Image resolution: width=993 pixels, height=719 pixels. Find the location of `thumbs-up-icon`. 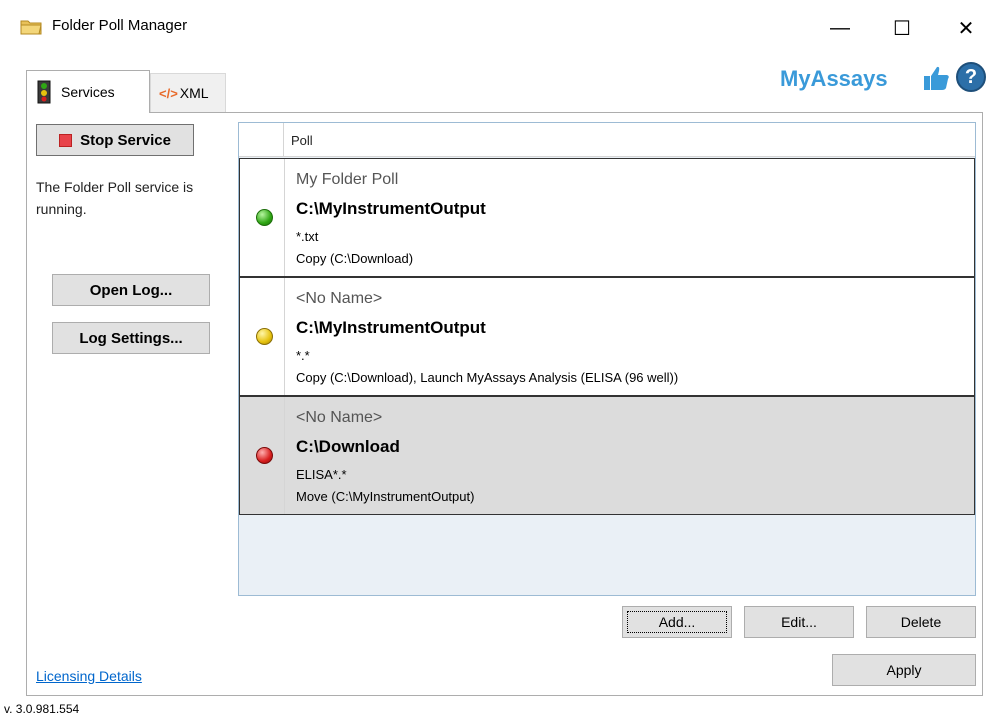

thumbs-up-icon is located at coordinates (936, 78).